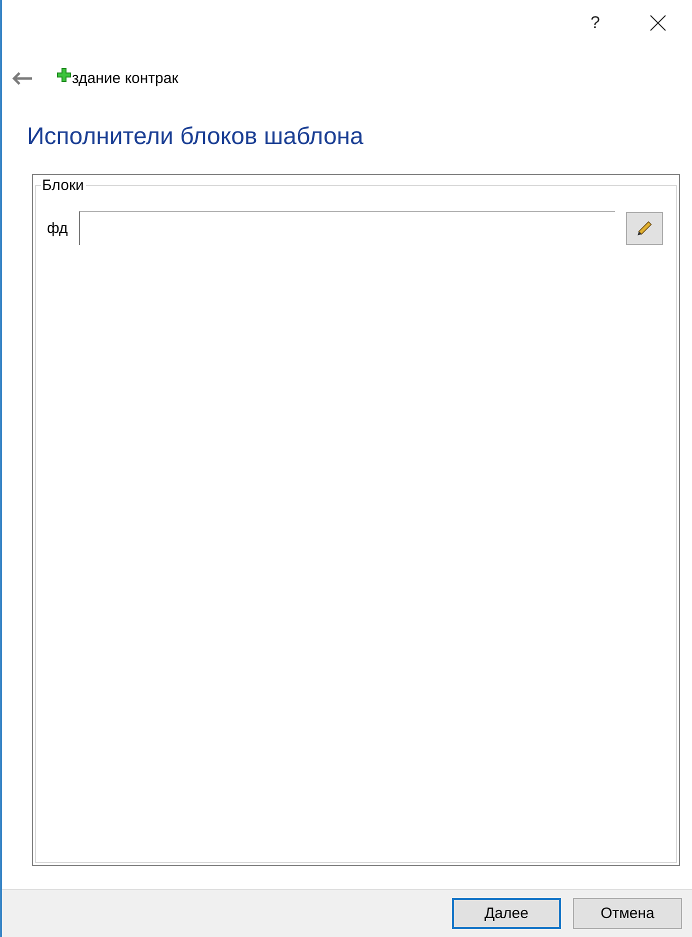 Image resolution: width=692 pixels, height=937 pixels. What do you see at coordinates (195, 137) in the screenshot?
I see `page-heading: Исполнители блоков шаблона` at bounding box center [195, 137].